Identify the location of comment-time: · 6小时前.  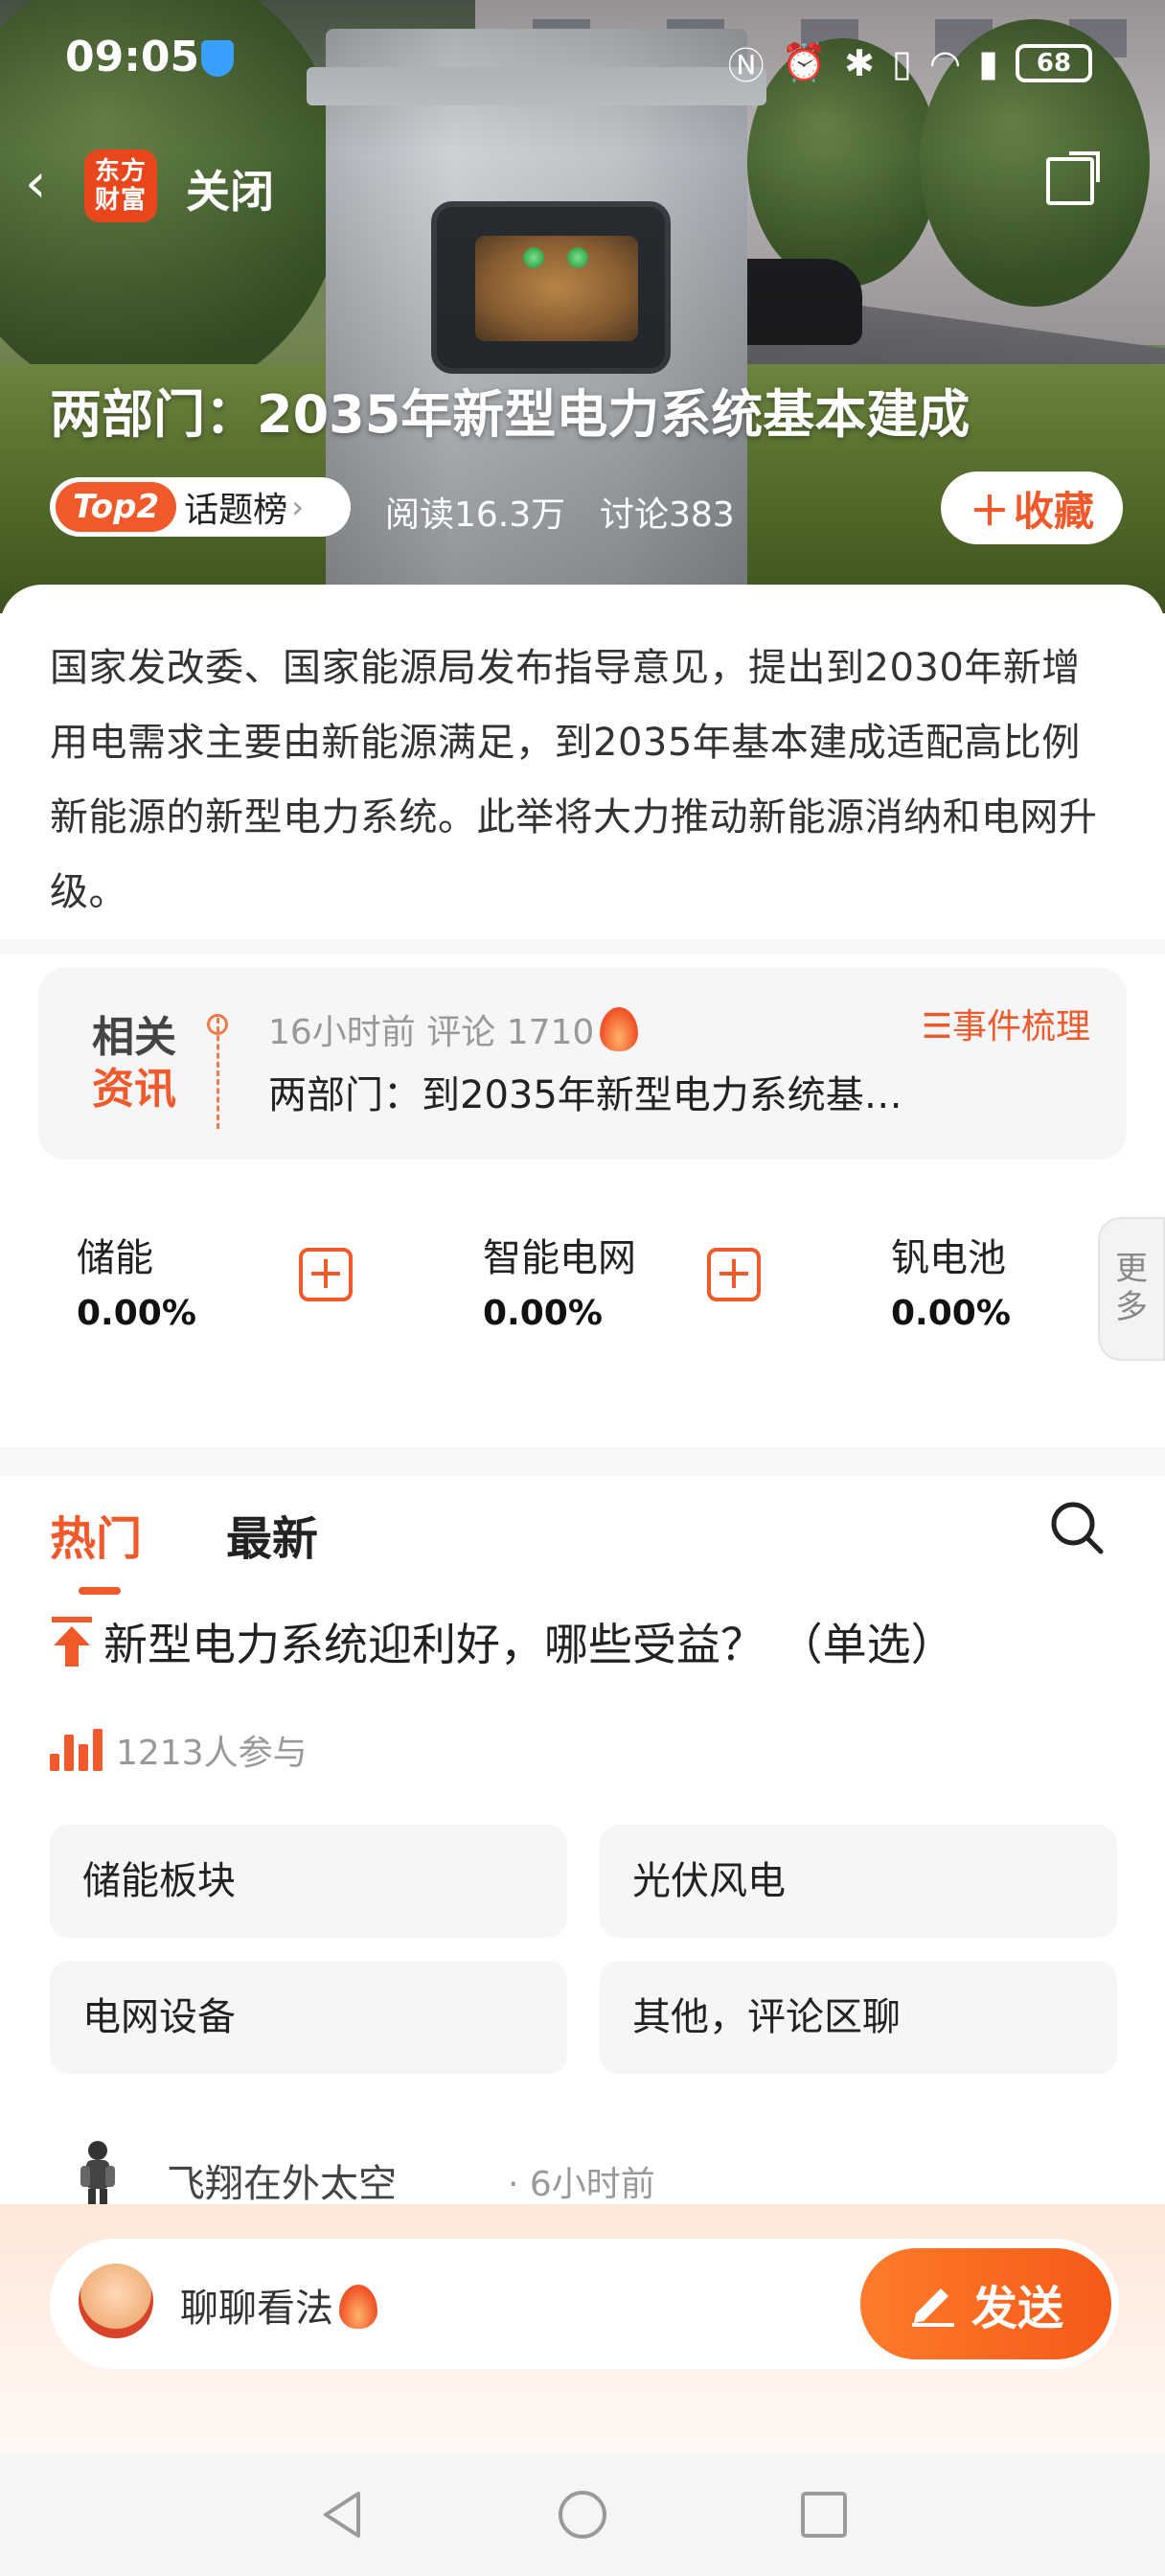
(581, 2184).